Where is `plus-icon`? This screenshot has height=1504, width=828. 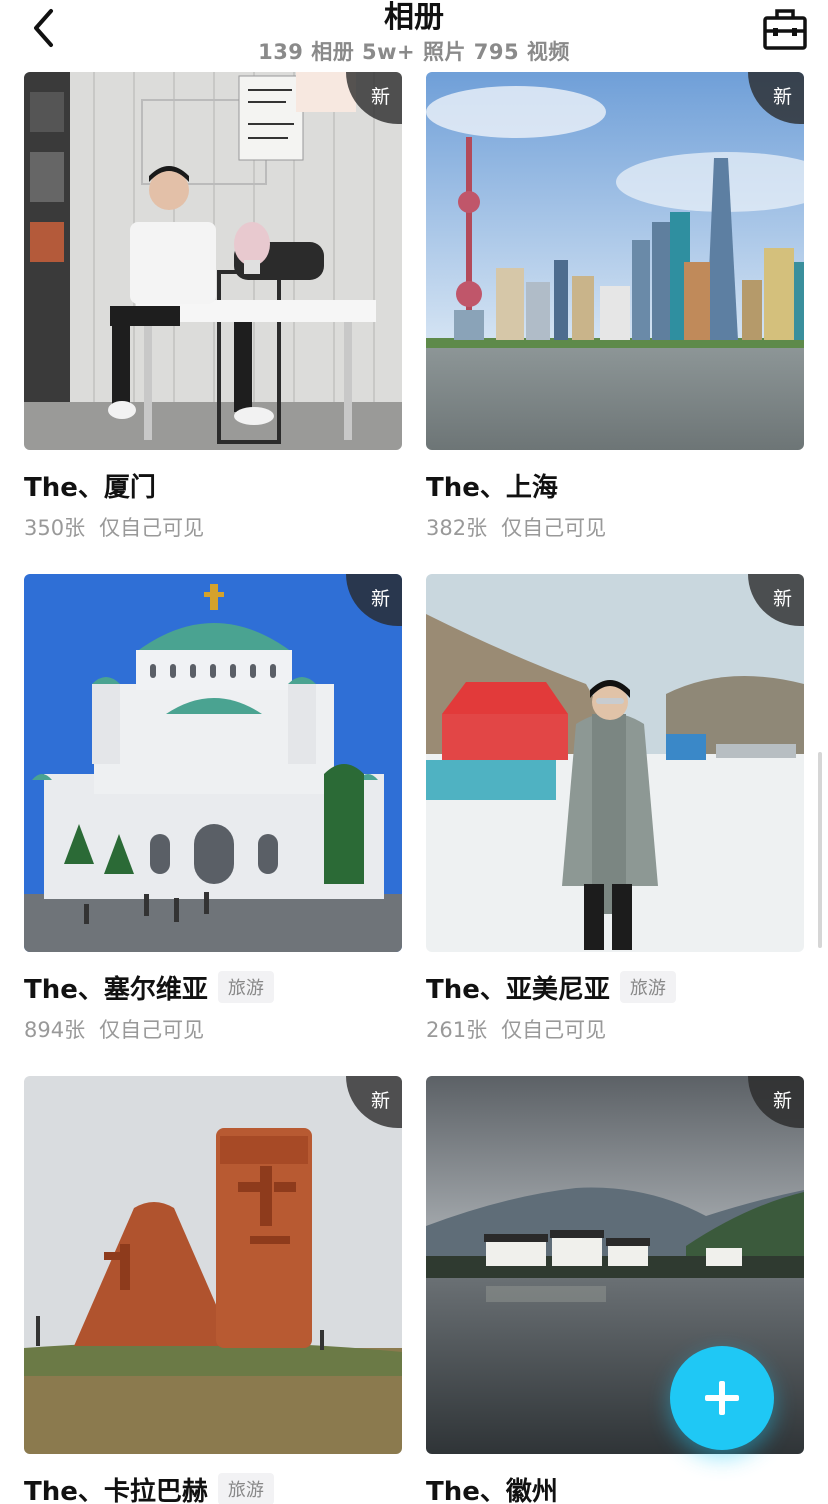 plus-icon is located at coordinates (722, 1398).